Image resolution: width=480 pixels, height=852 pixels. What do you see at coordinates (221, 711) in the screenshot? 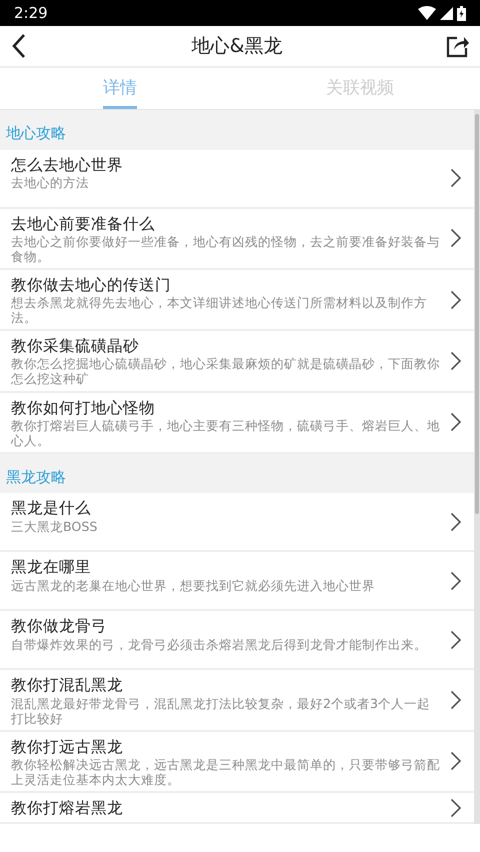
I see `item-description: 混乱黑龙最好带龙骨弓，混乱黑龙打法比较复杂，最好2个或者3个人一起打比较好` at bounding box center [221, 711].